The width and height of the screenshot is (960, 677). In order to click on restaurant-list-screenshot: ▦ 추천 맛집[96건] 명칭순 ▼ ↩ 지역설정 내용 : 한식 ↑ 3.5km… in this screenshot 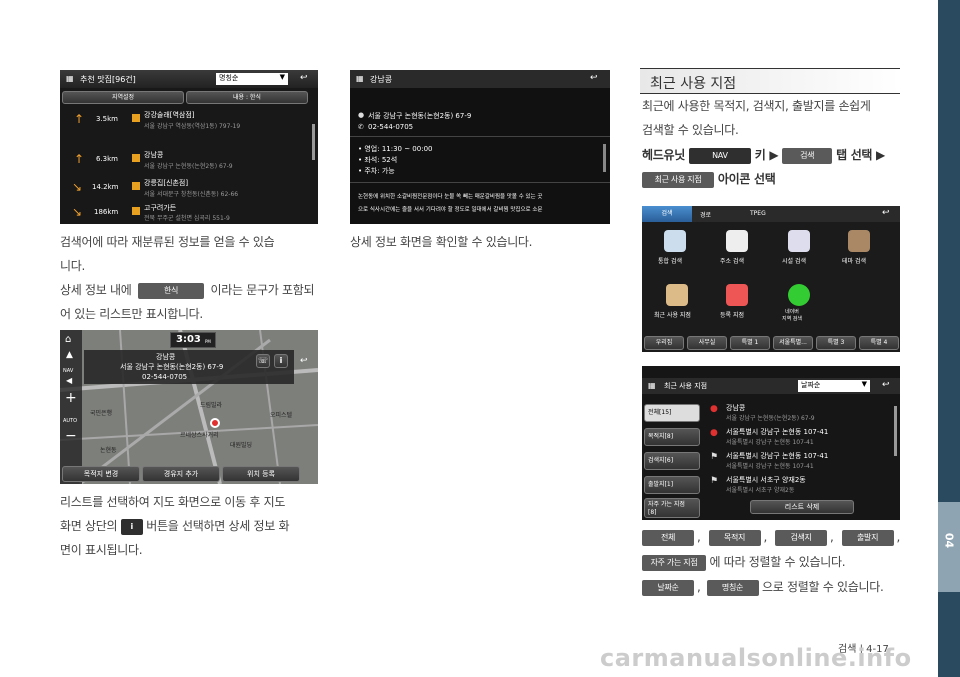, I will do `click(189, 147)`.